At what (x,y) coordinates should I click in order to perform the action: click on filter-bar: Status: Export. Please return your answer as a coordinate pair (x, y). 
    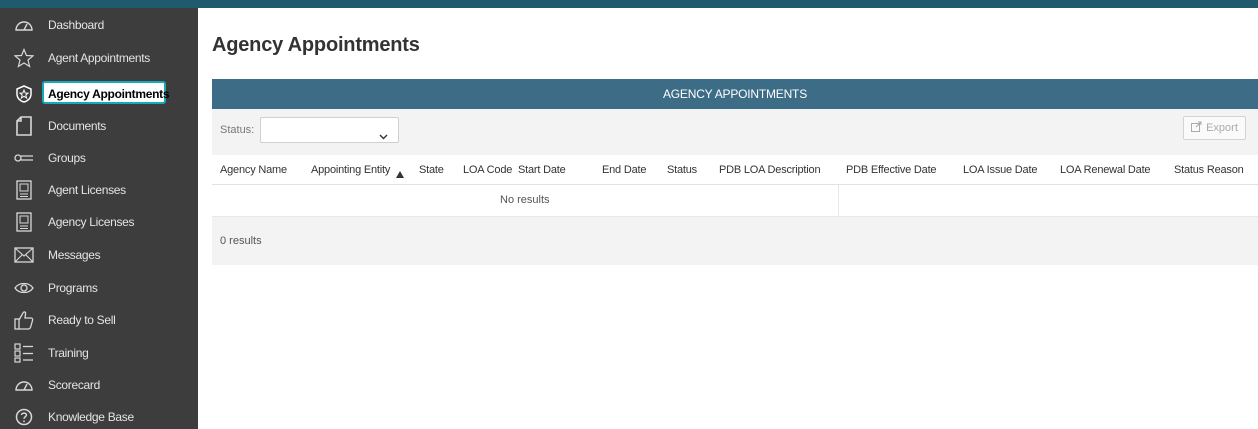
    Looking at the image, I should click on (735, 132).